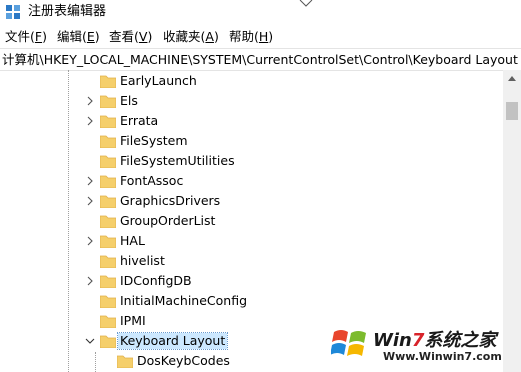 This screenshot has width=521, height=372. Describe the element at coordinates (172, 341) in the screenshot. I see `tree-node-label: Keyboard Layout` at that location.